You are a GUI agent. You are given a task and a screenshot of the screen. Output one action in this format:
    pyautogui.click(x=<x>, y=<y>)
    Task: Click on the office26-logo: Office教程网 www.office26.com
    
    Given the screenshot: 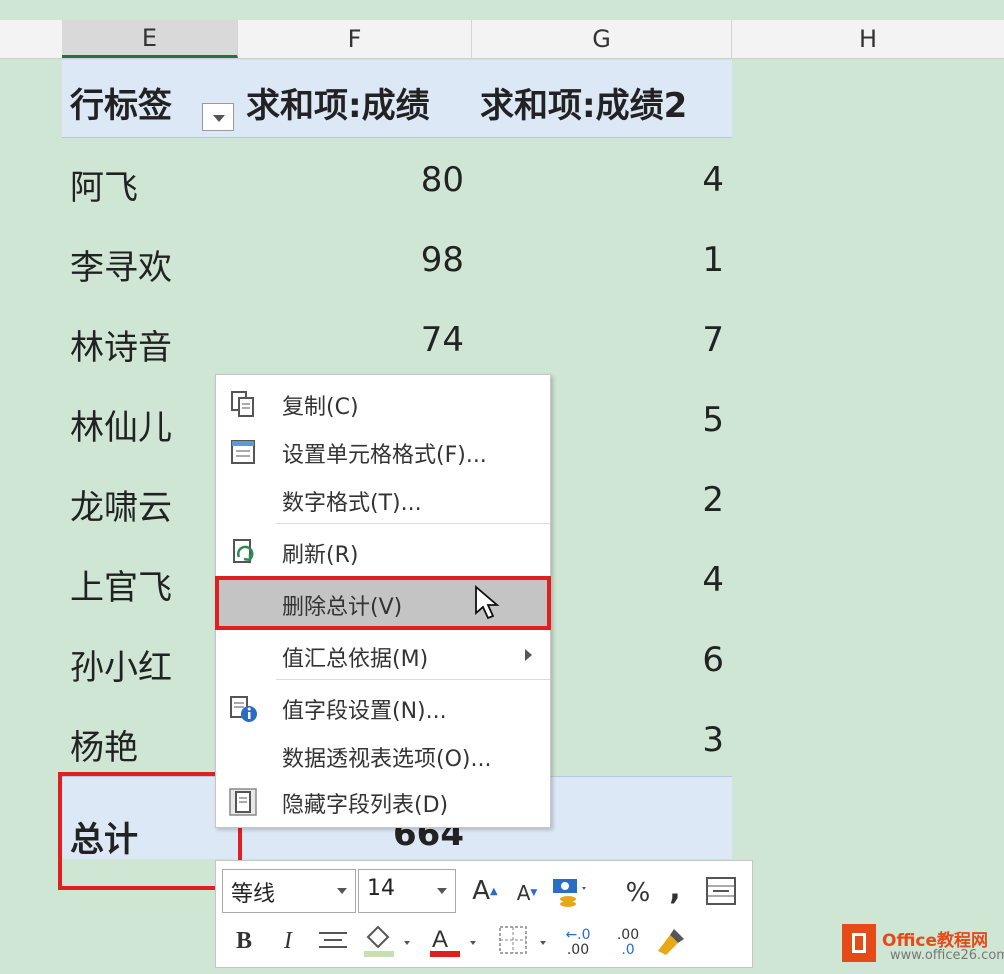 What is the action you would take?
    pyautogui.click(x=920, y=943)
    